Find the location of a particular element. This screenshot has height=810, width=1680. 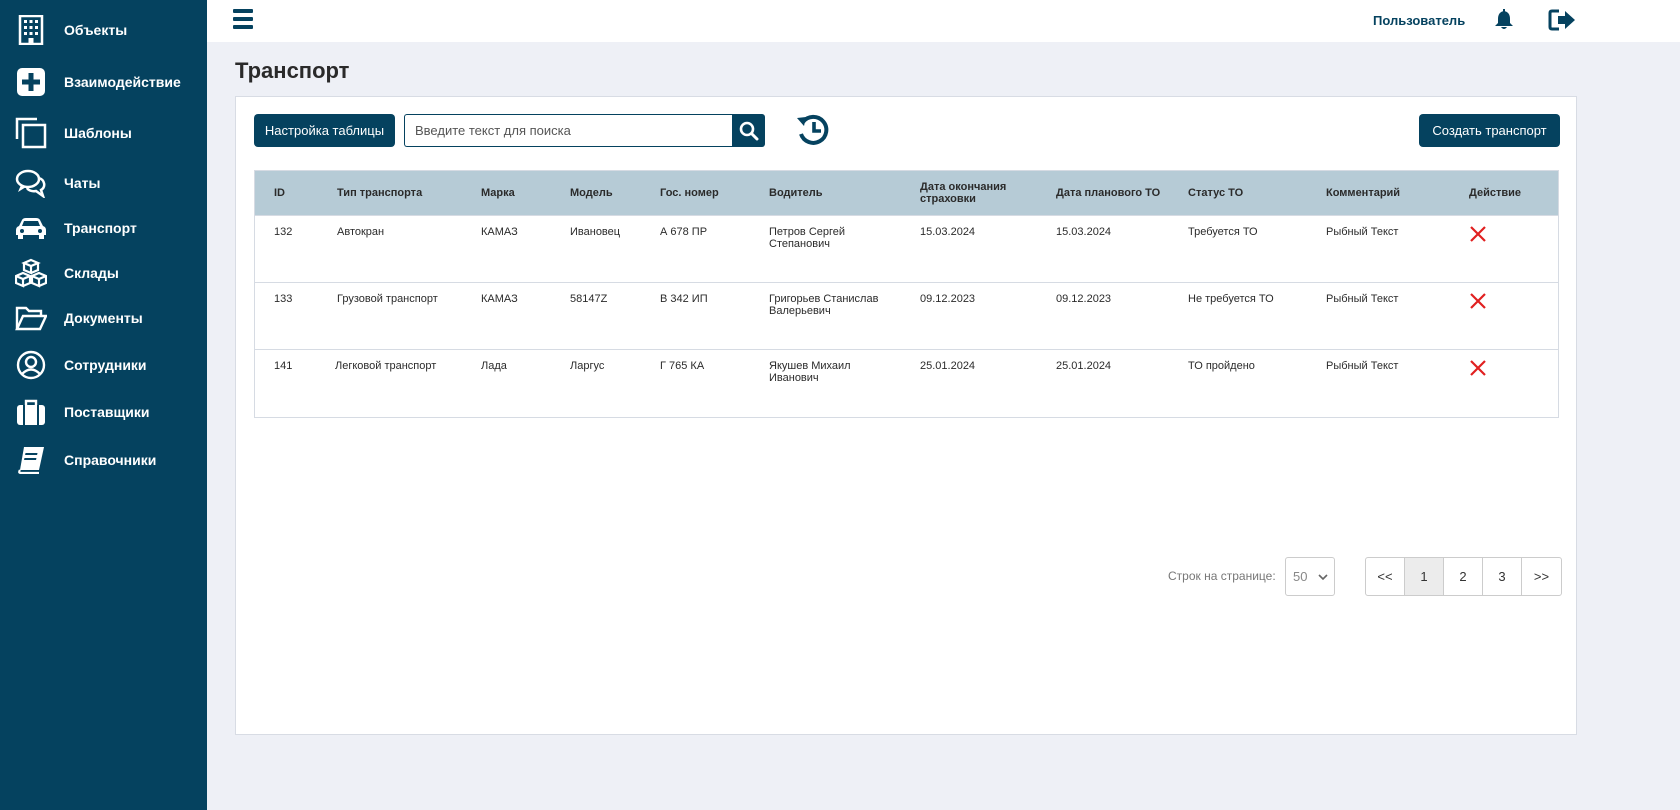

page-prev-button: << is located at coordinates (1385, 576).